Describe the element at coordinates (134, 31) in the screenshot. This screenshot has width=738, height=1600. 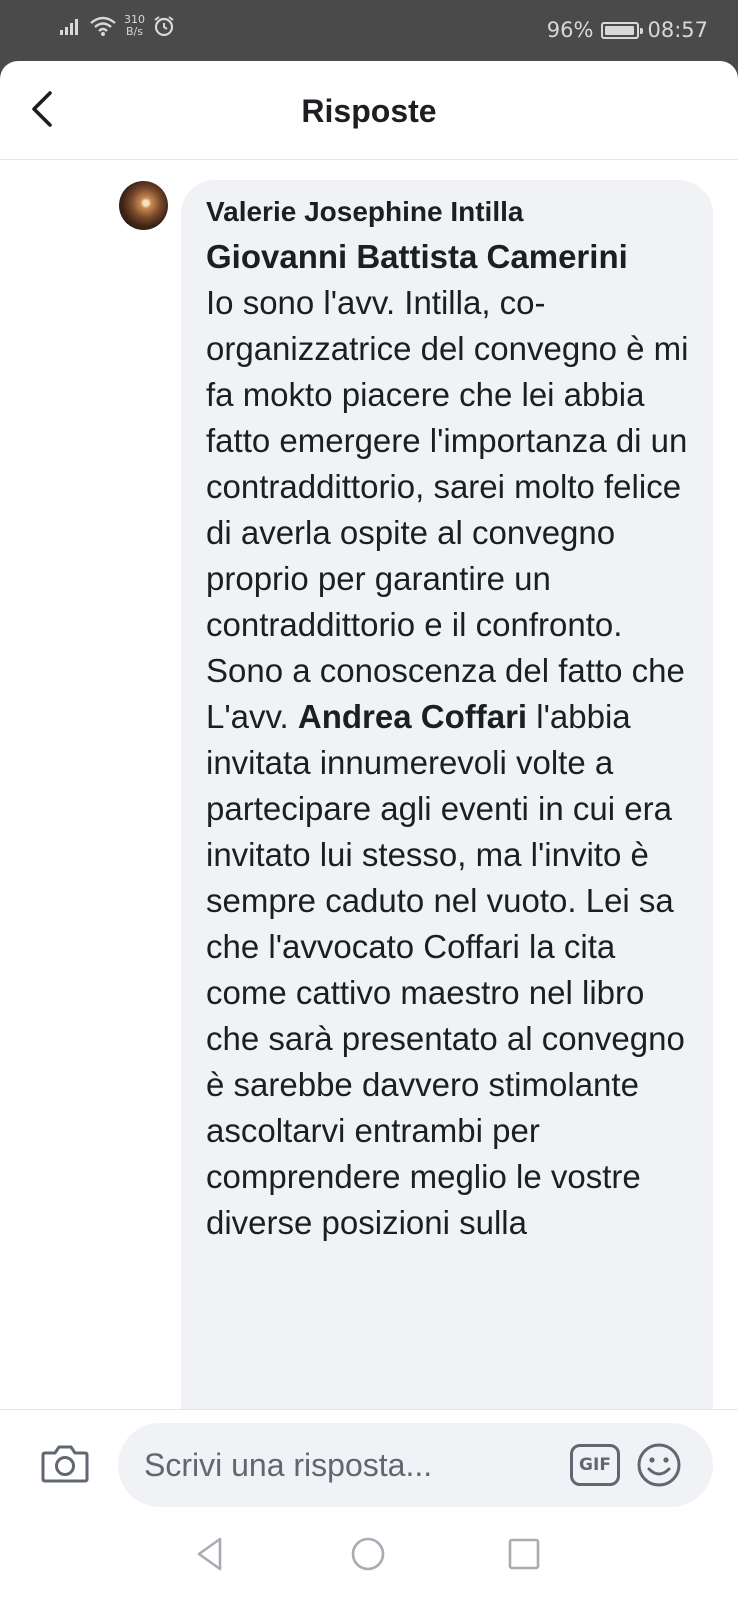
I see `network-speed-unit: B/s` at that location.